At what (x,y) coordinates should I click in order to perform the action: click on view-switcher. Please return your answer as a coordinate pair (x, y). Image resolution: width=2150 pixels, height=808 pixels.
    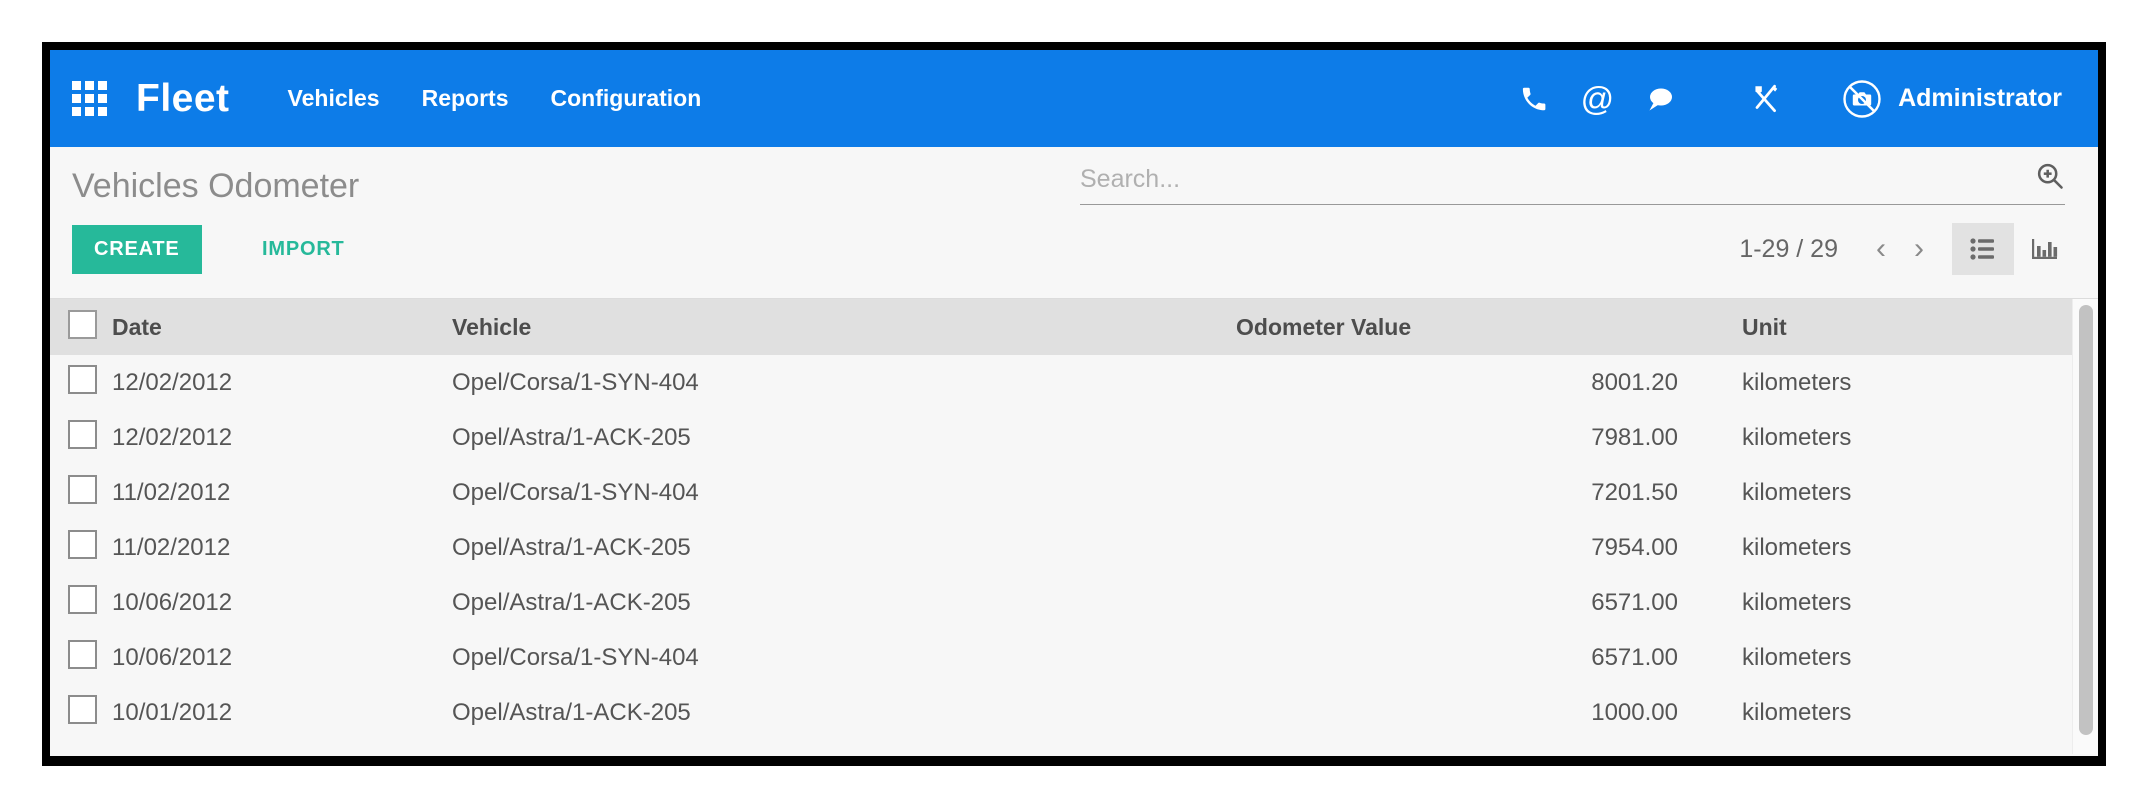
    Looking at the image, I should click on (2014, 249).